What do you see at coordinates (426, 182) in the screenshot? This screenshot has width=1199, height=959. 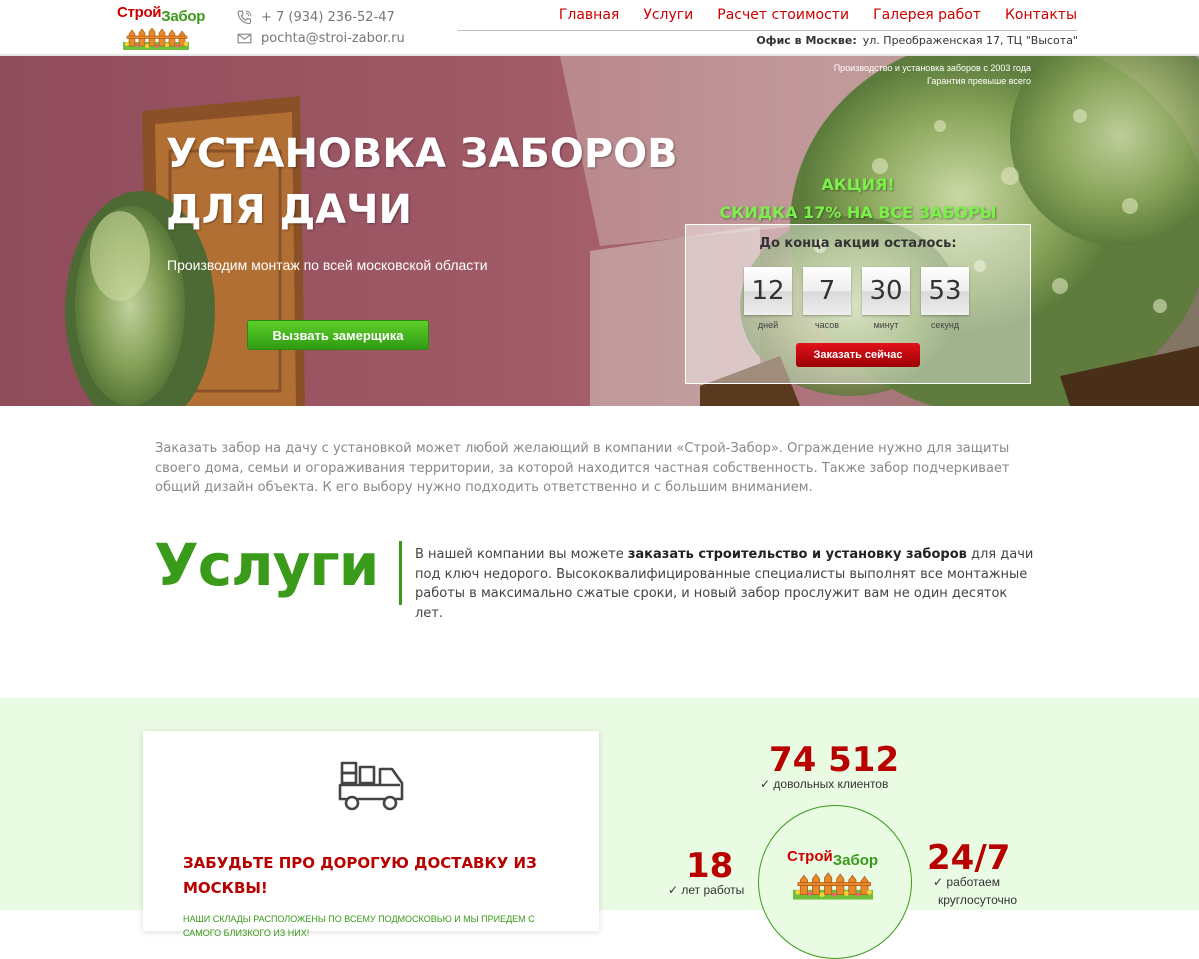 I see `hero-title: УСТАНОВКА ЗАБОРОВ ДЛЯ ДАЧИ` at bounding box center [426, 182].